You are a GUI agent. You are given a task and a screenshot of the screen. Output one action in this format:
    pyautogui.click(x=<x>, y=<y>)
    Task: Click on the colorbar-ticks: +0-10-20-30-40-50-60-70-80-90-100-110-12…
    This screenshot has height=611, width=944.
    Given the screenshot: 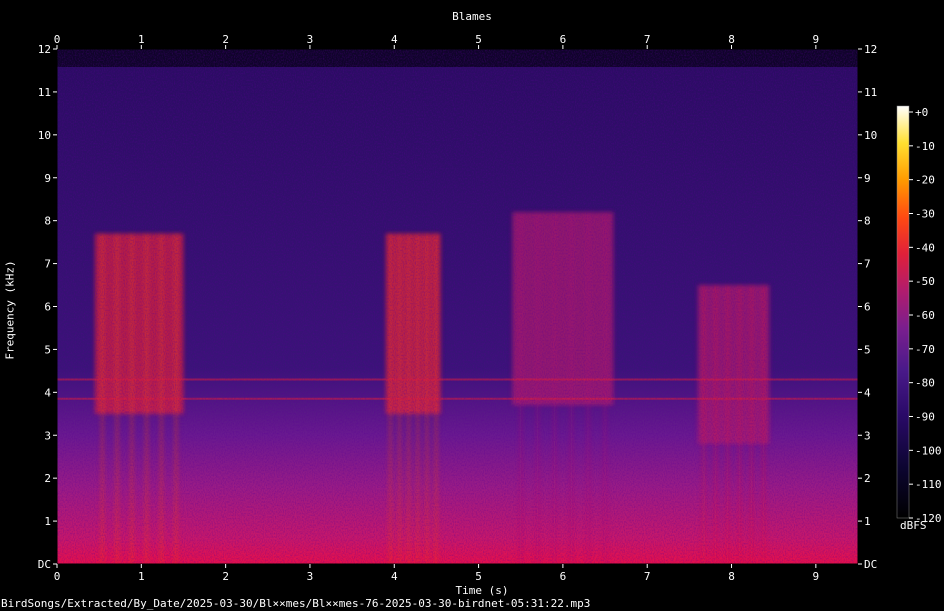 What is the action you would take?
    pyautogui.click(x=925, y=315)
    